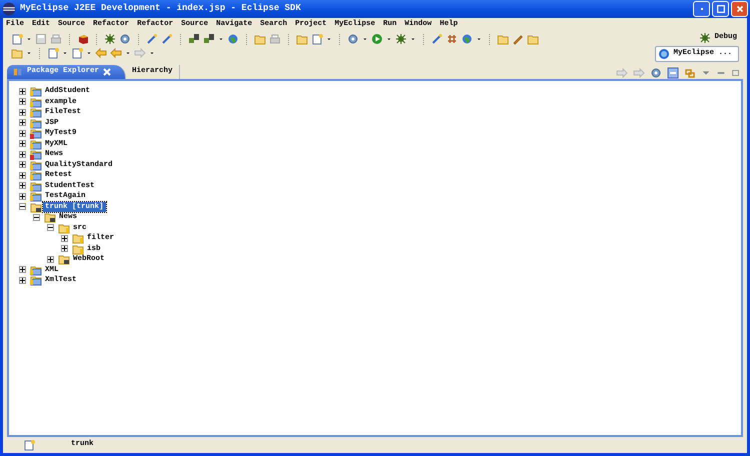 This screenshot has height=456, width=750. Describe the element at coordinates (377, 39) in the screenshot. I see `run-icon` at that location.